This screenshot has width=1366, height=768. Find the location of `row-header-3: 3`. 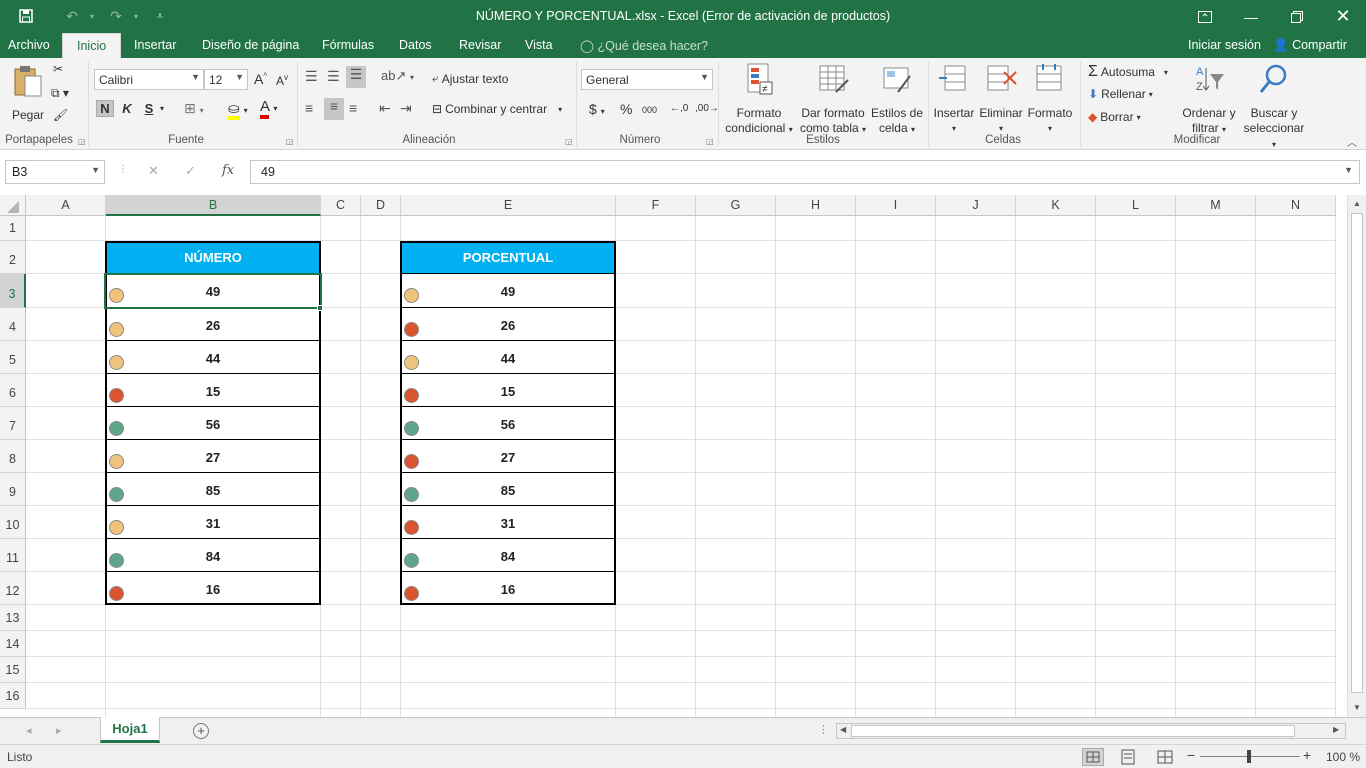

row-header-3: 3 is located at coordinates (13, 291).